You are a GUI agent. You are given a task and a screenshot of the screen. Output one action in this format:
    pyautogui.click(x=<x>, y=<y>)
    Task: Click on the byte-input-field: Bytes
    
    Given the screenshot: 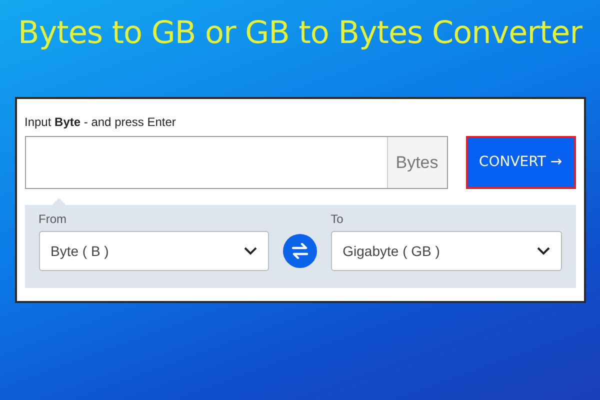 What is the action you would take?
    pyautogui.click(x=236, y=162)
    